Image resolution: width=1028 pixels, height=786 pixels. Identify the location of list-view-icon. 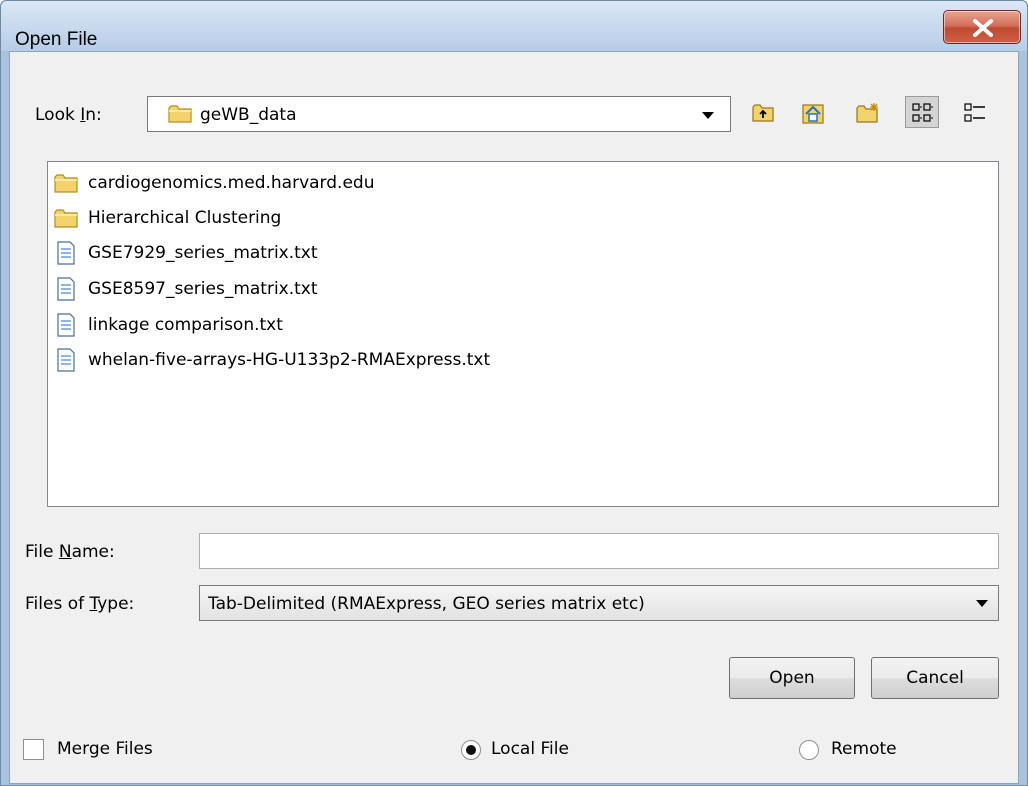
(922, 112).